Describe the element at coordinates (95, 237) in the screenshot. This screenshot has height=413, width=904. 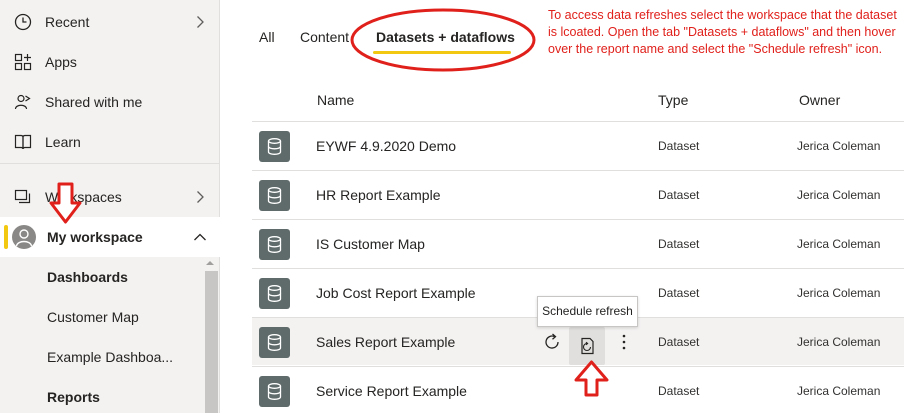
I see `nav-my-workspace-label: My workspace` at that location.